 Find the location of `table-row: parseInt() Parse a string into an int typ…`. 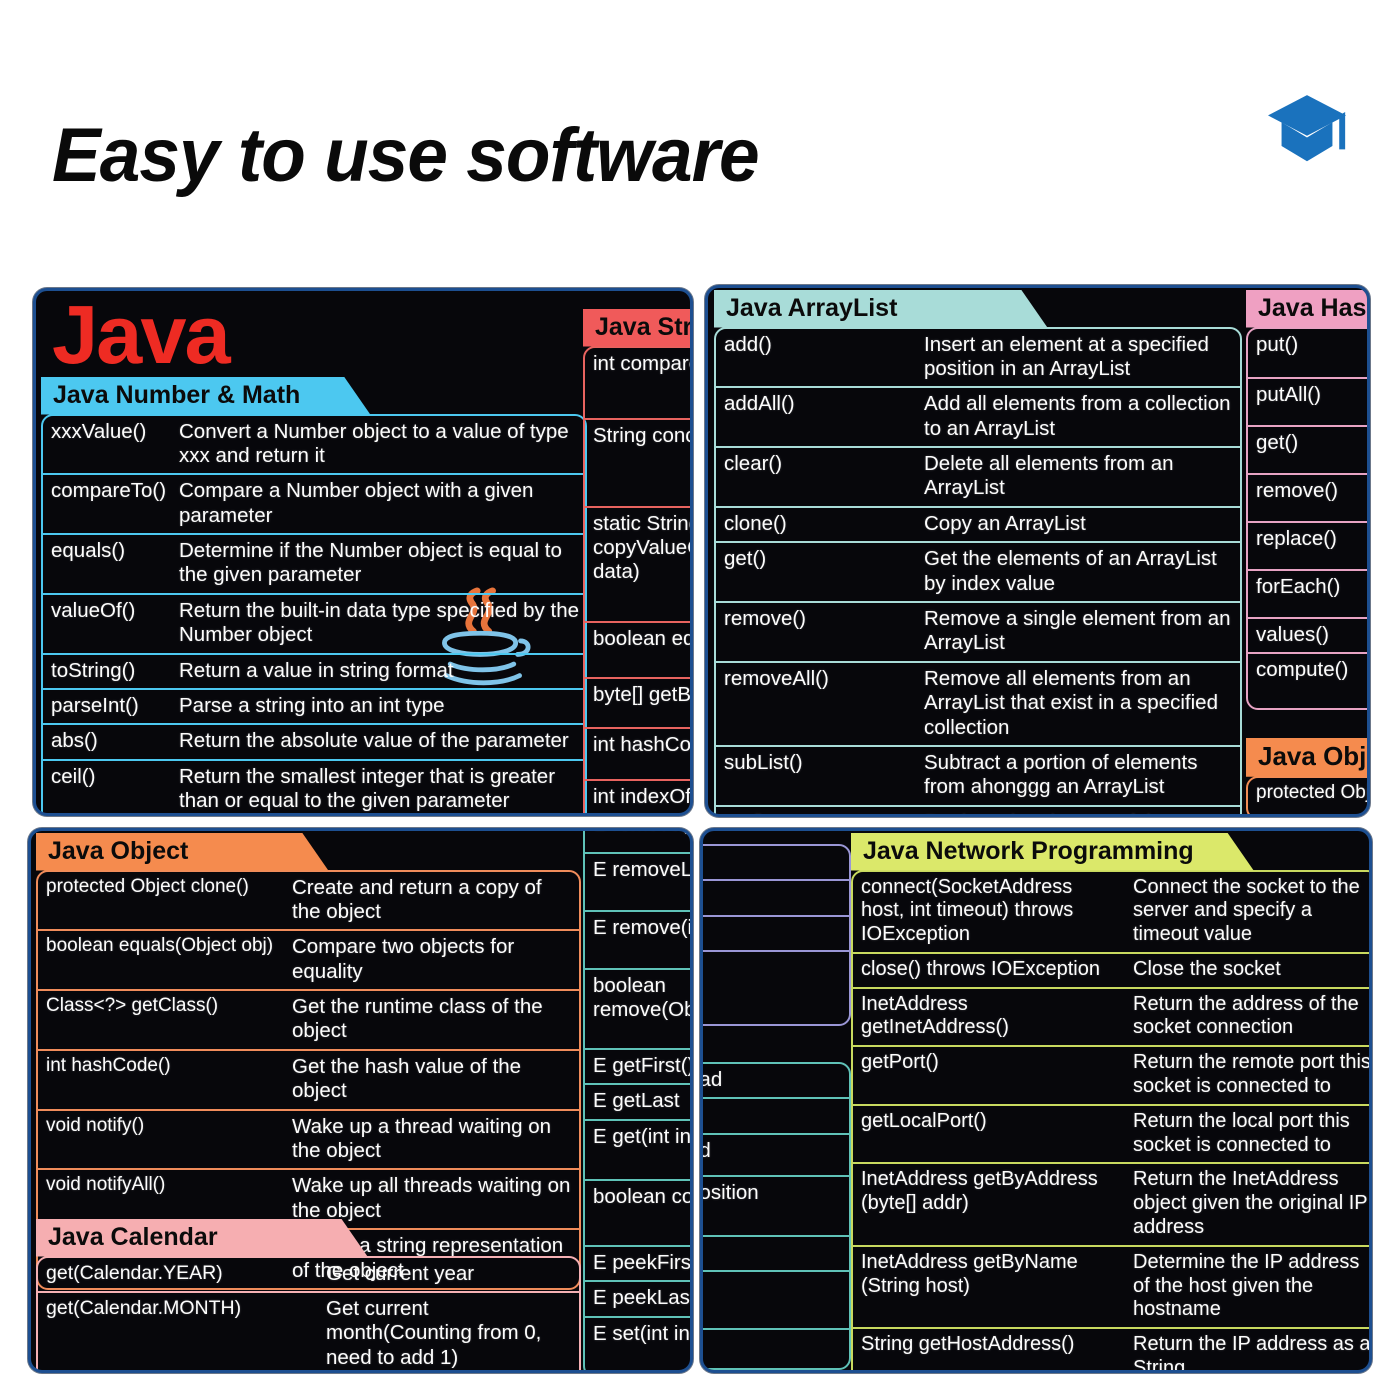

table-row: parseInt() Parse a string into an int typ… is located at coordinates (314, 705).